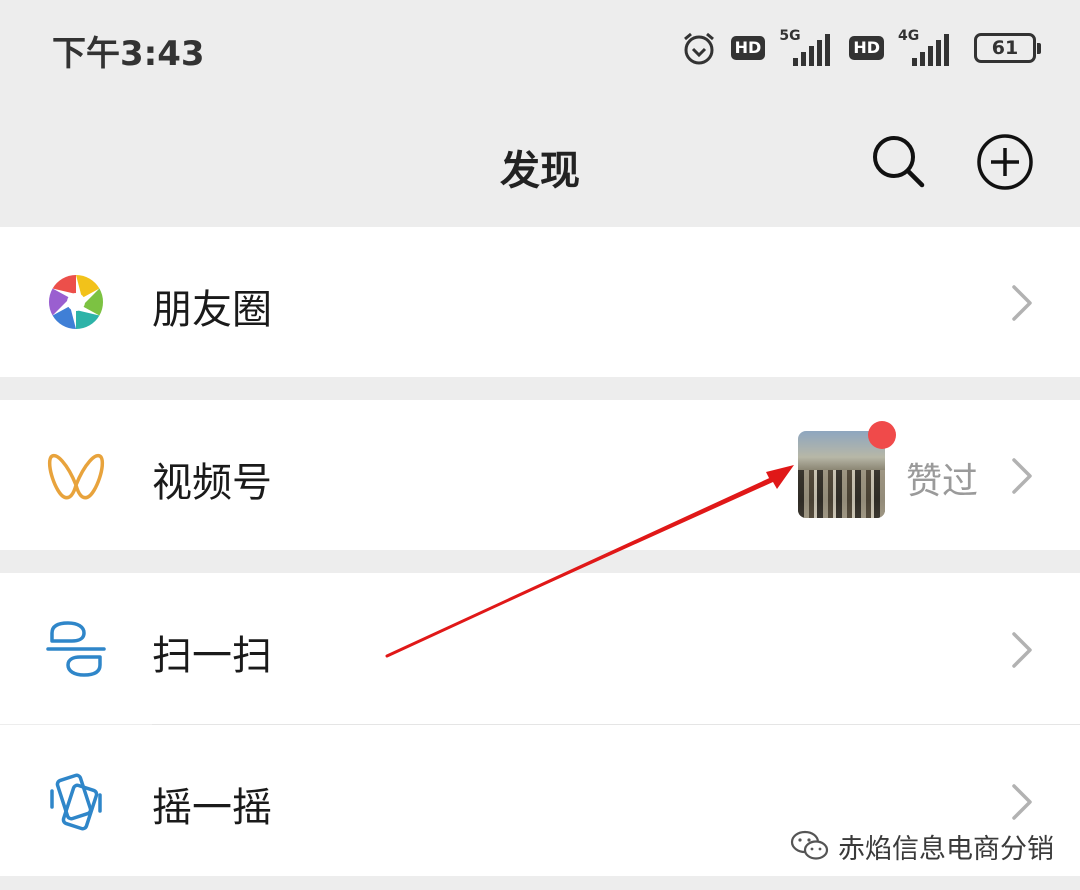  I want to click on watermark: 赤焰信息电商分销, so click(922, 846).